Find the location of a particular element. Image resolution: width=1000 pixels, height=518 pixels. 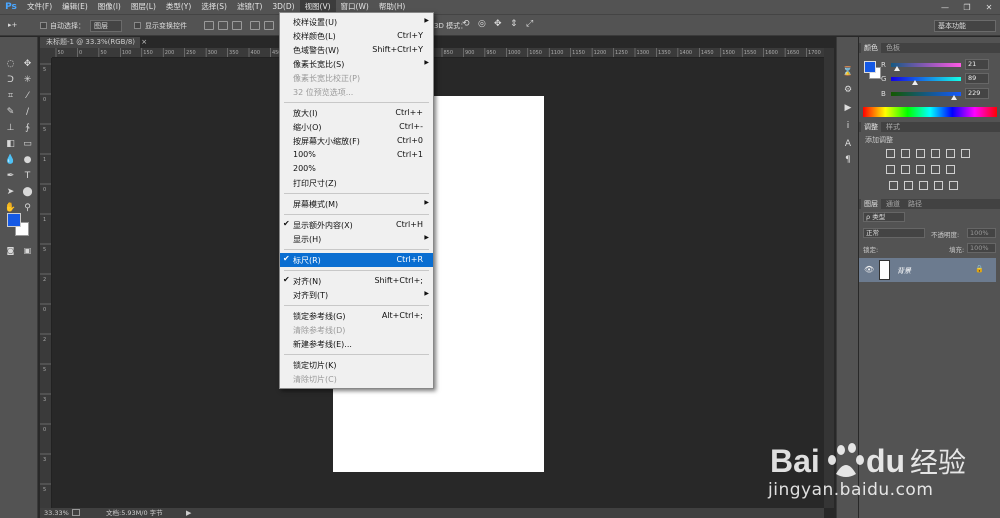

posterize-icon is located at coordinates (908, 185).